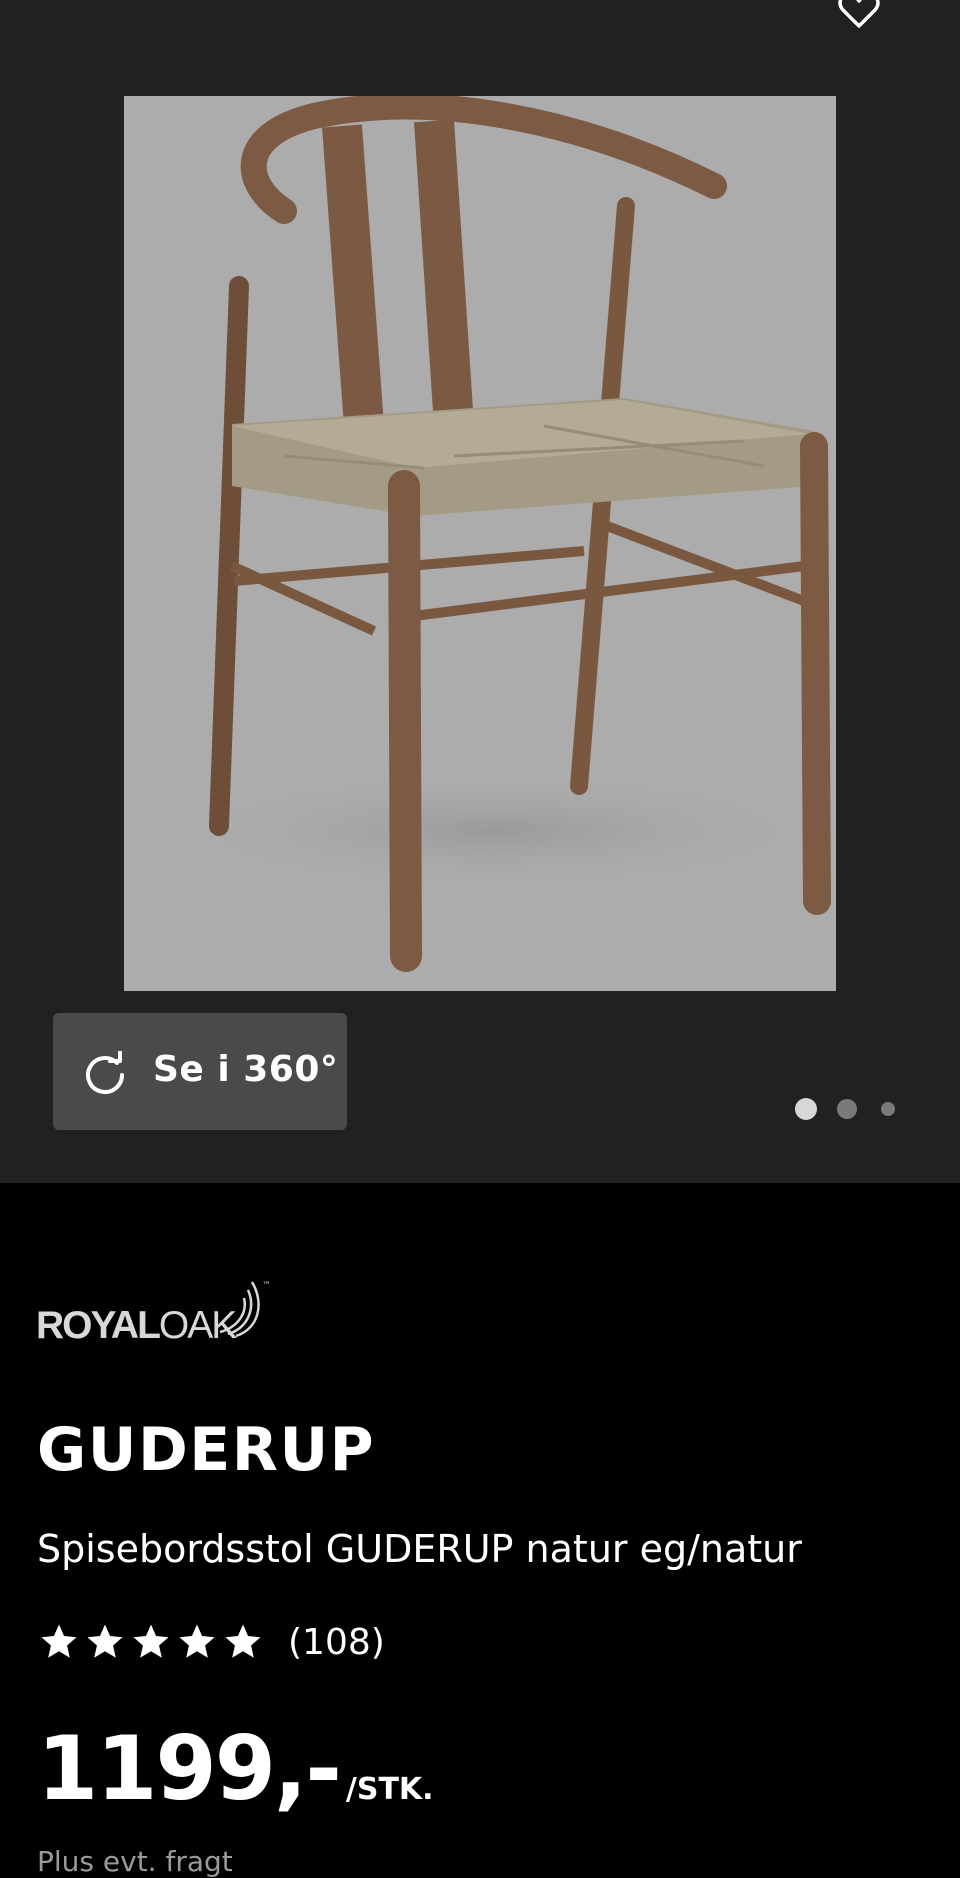 Image resolution: width=960 pixels, height=1878 pixels. I want to click on rating-count: (108), so click(336, 1642).